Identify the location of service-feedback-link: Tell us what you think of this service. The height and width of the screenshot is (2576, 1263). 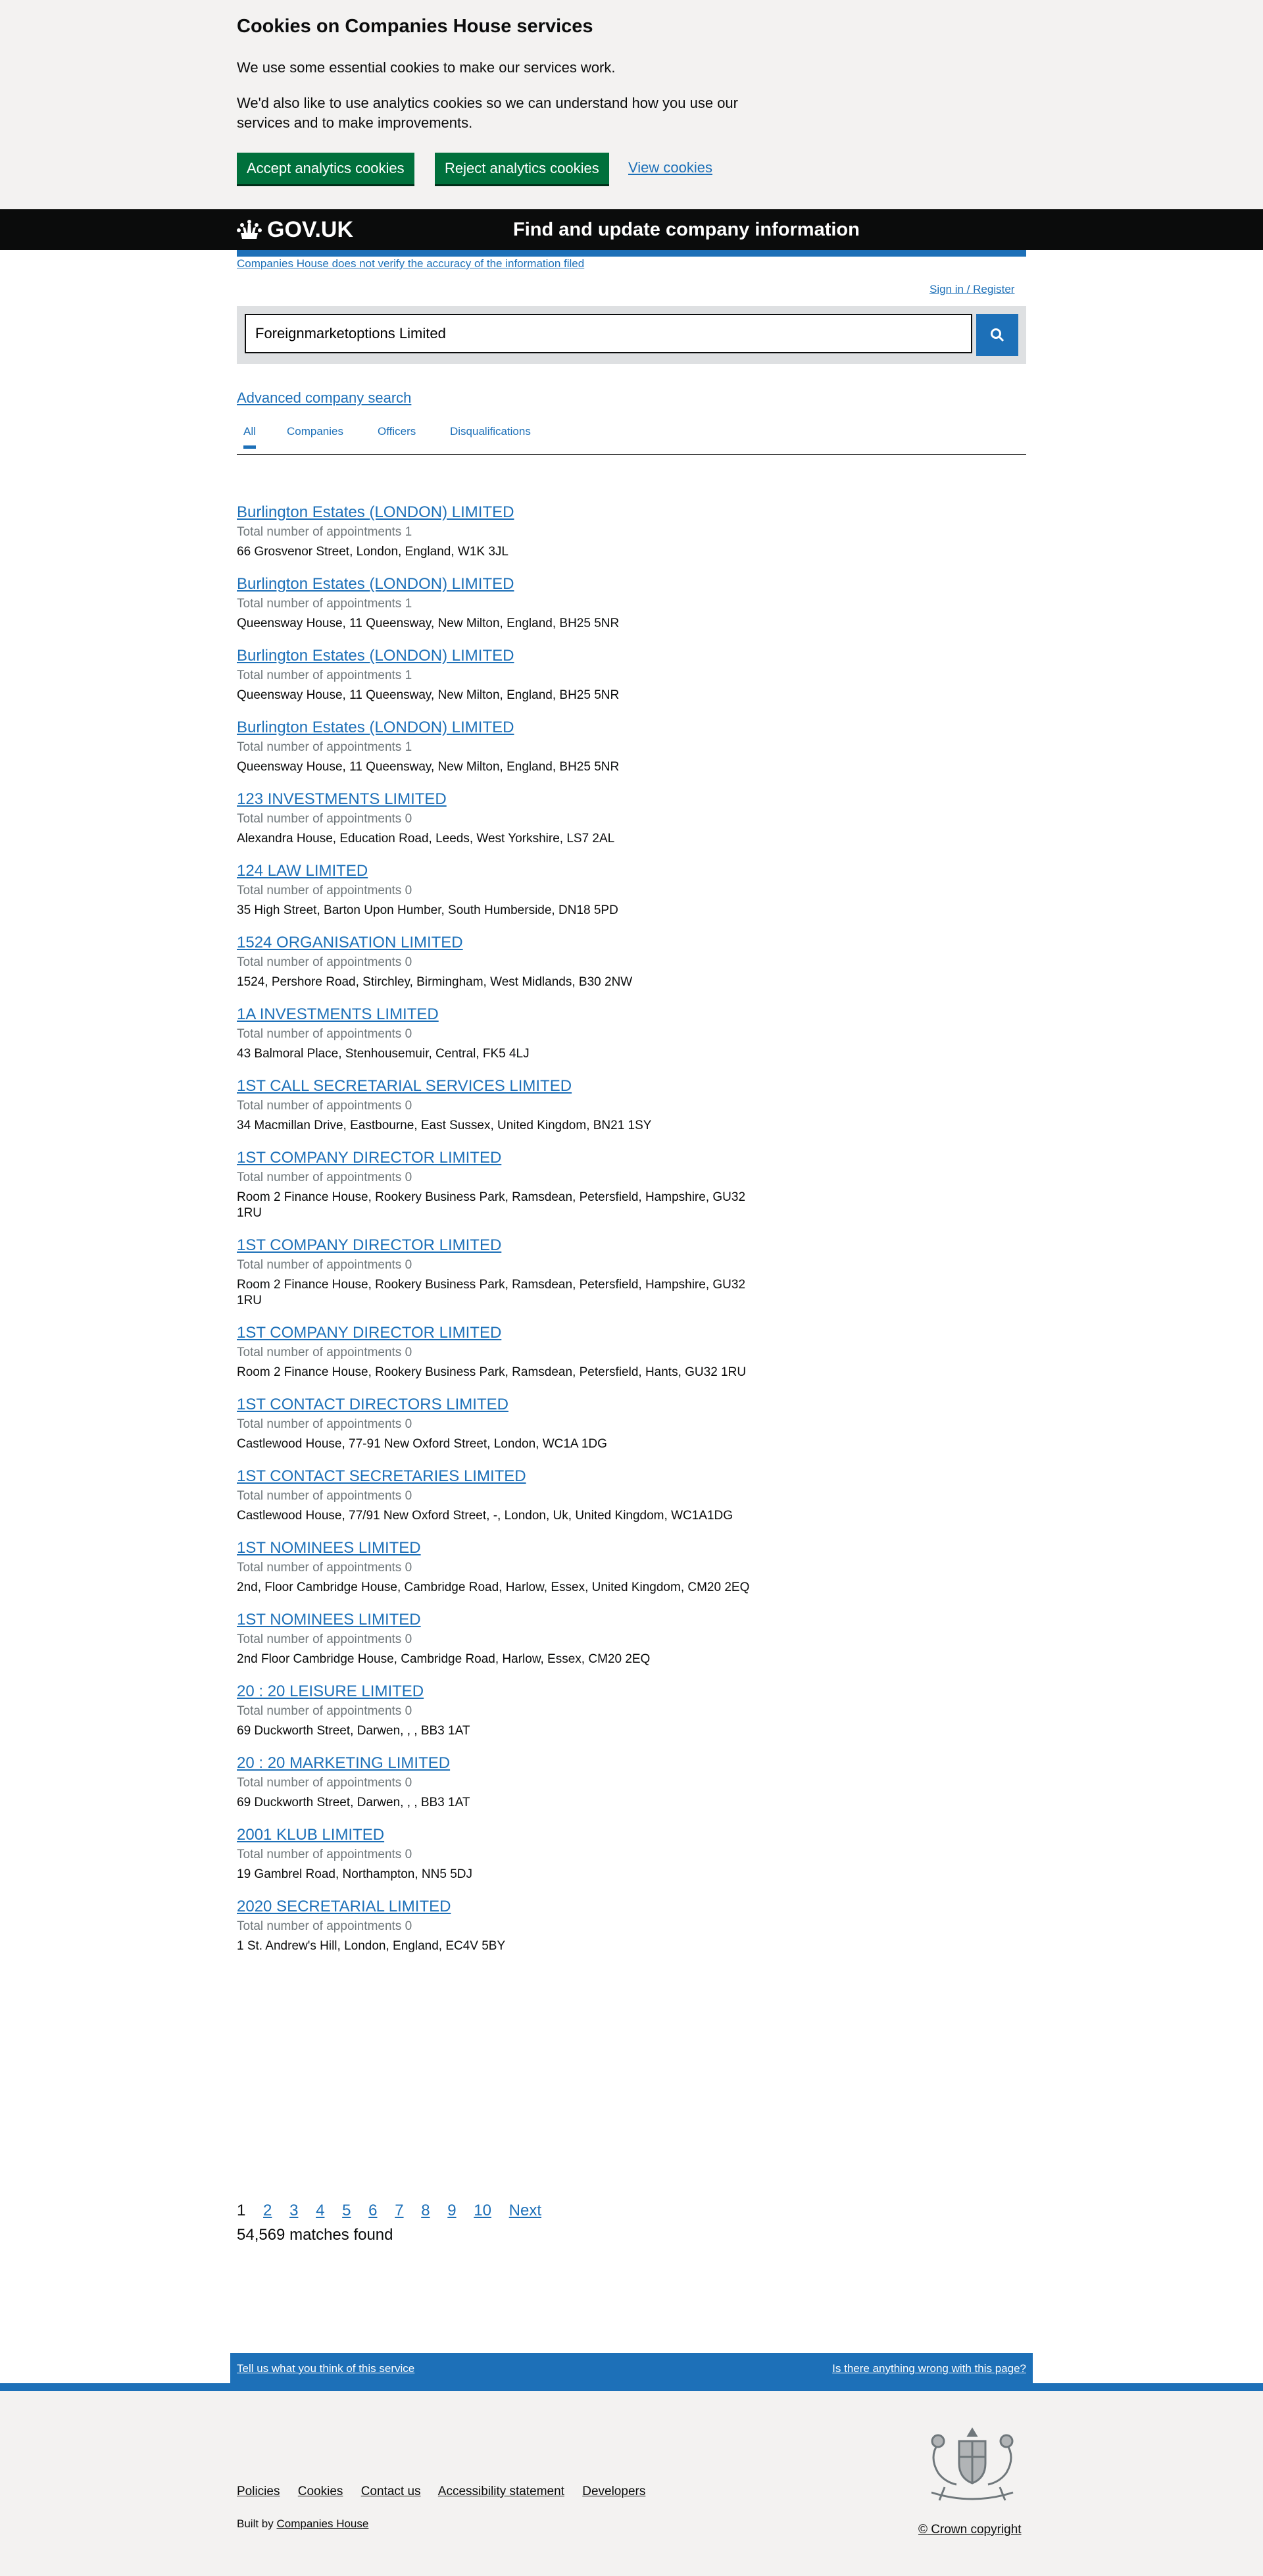
(325, 2368).